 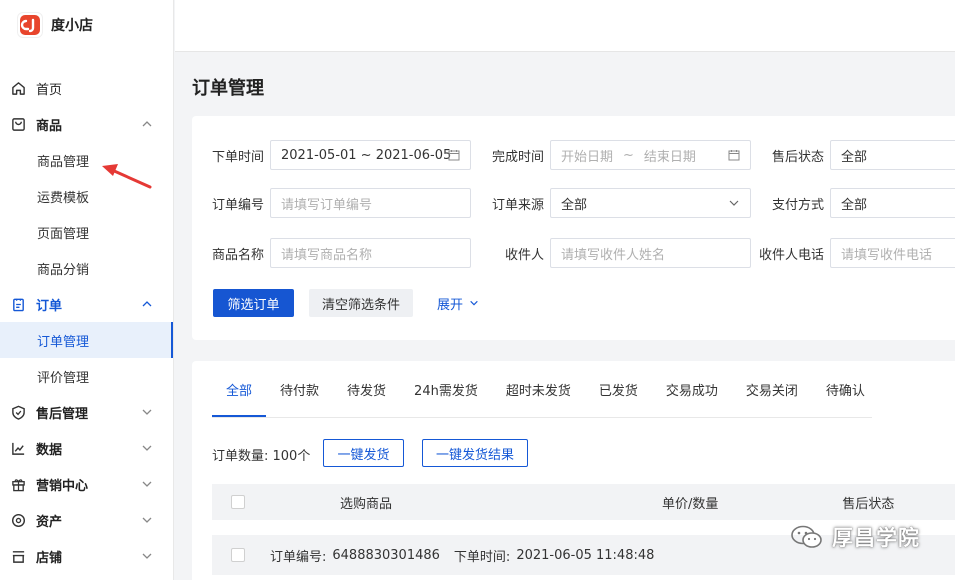 What do you see at coordinates (237, 157) in the screenshot?
I see `order-time-label: 下单时间` at bounding box center [237, 157].